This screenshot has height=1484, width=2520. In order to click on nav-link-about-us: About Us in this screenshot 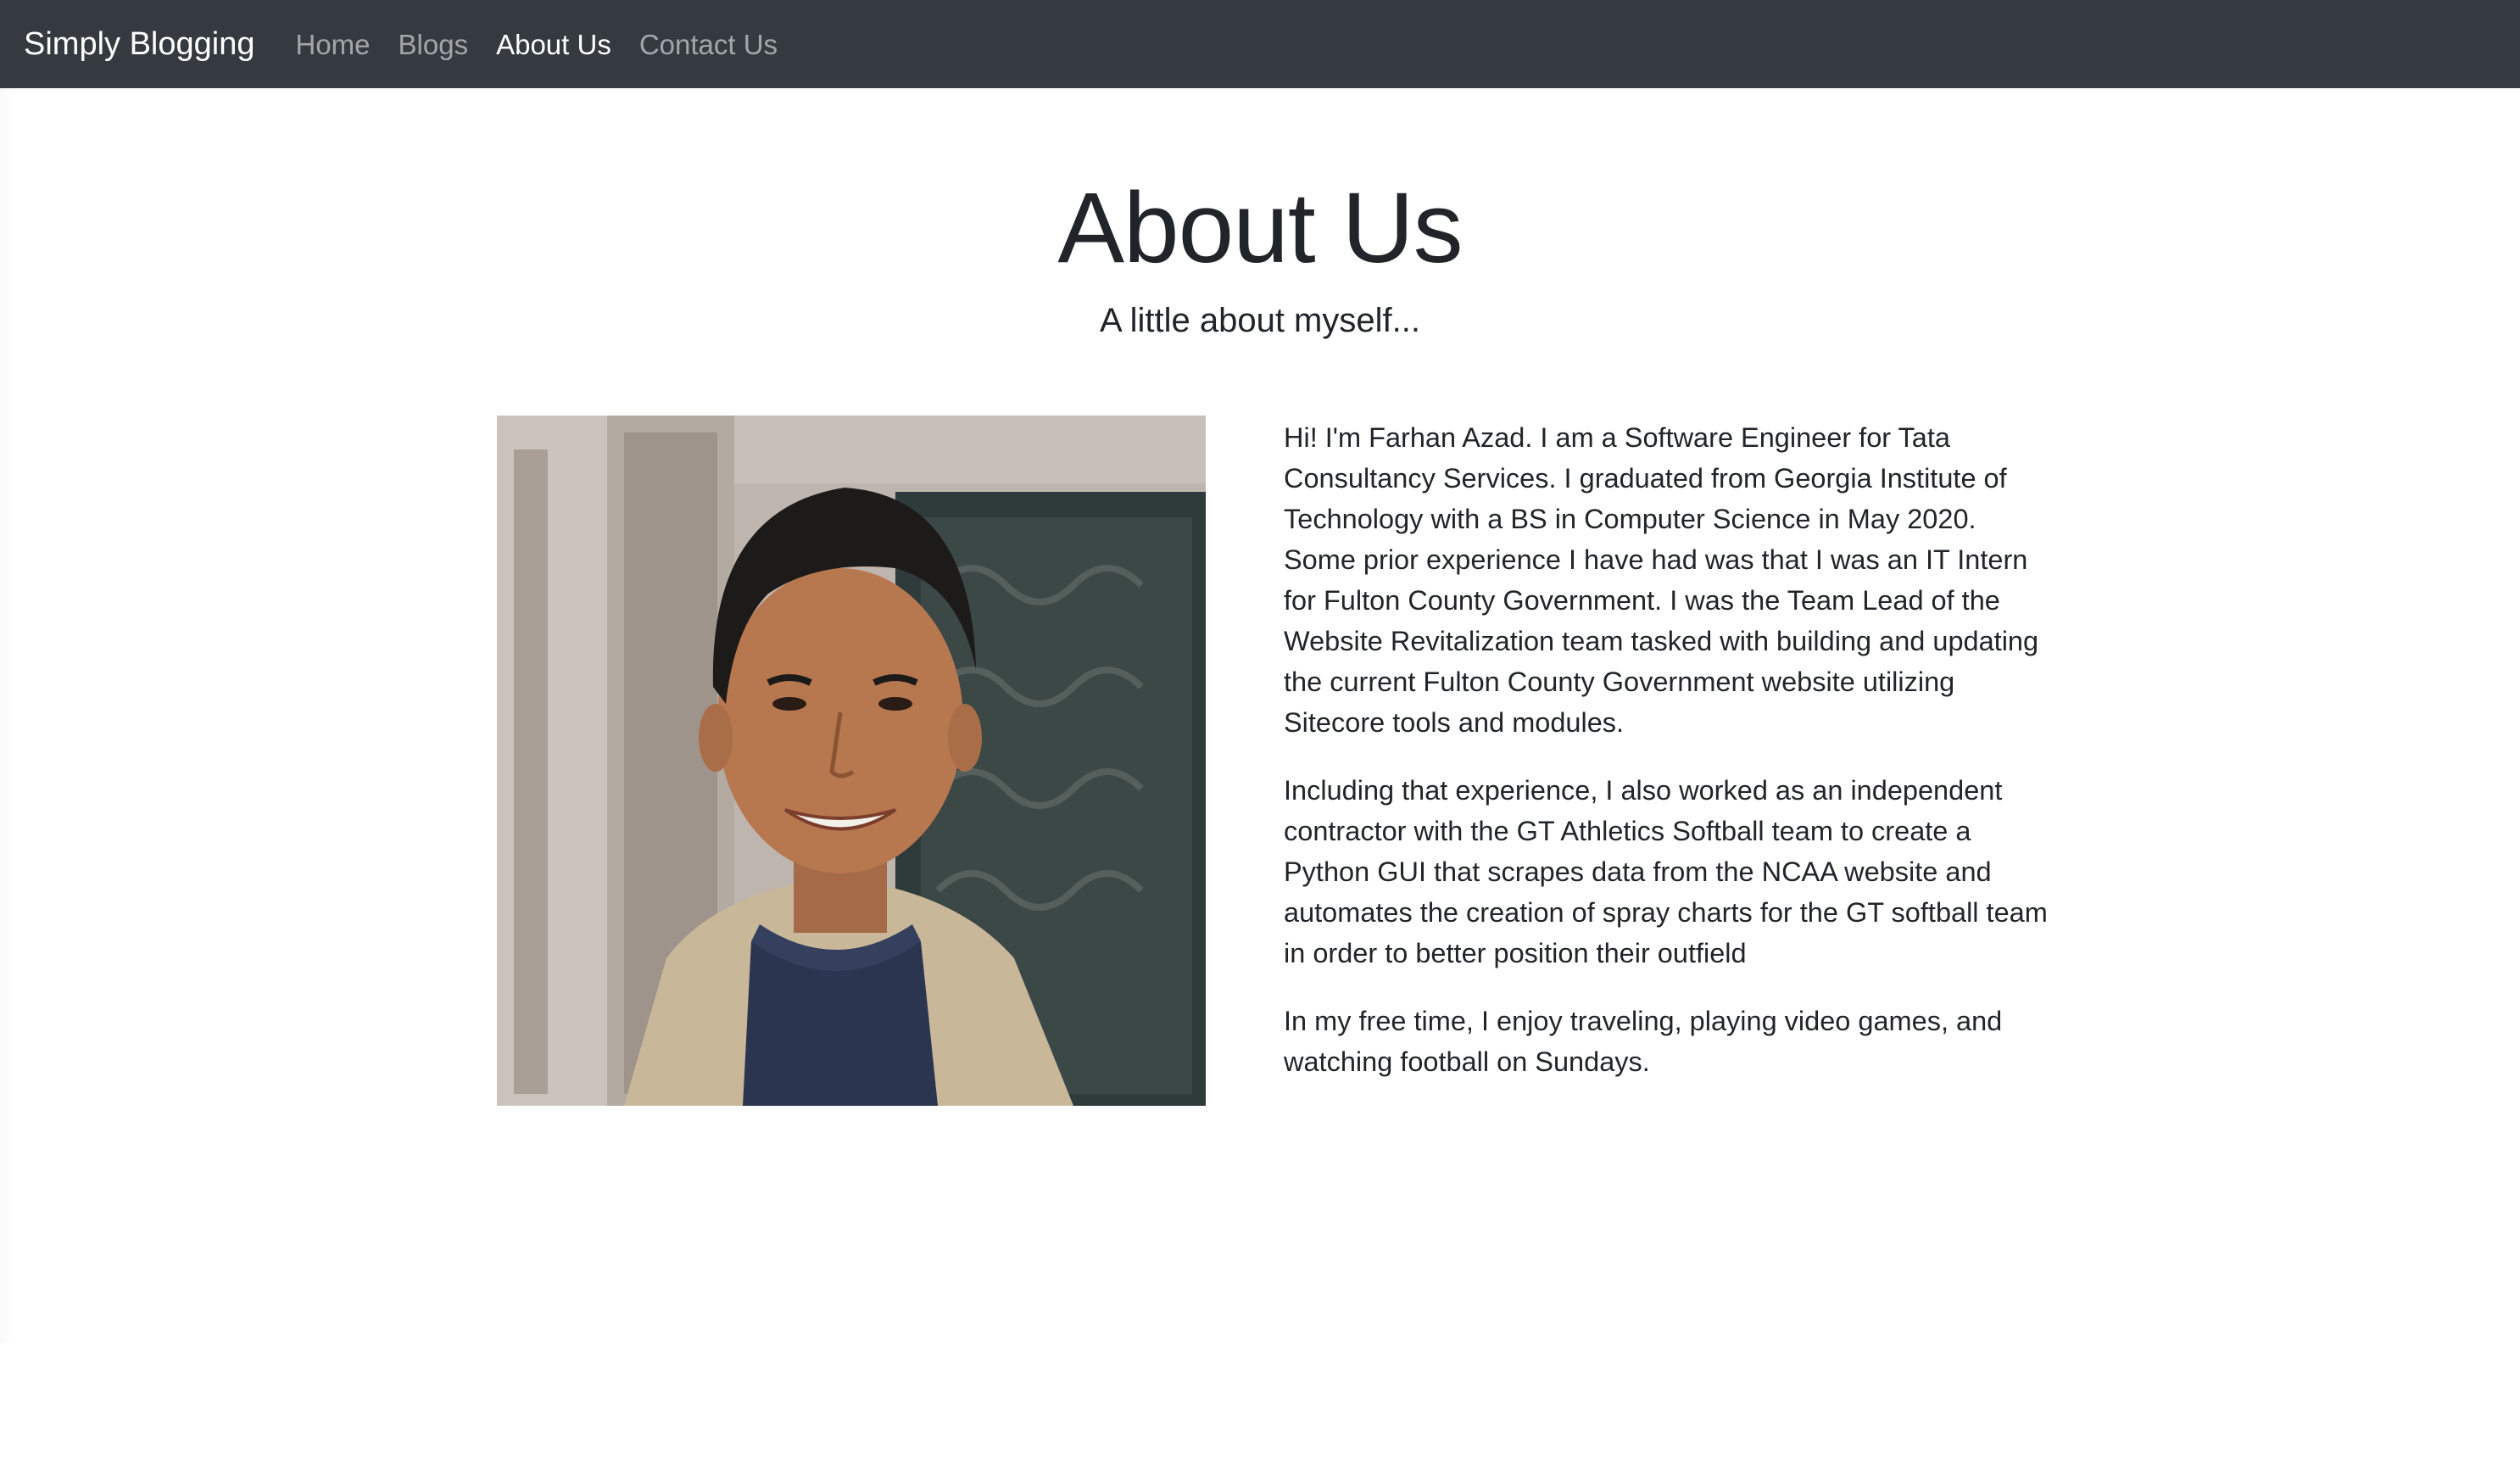, I will do `click(553, 45)`.